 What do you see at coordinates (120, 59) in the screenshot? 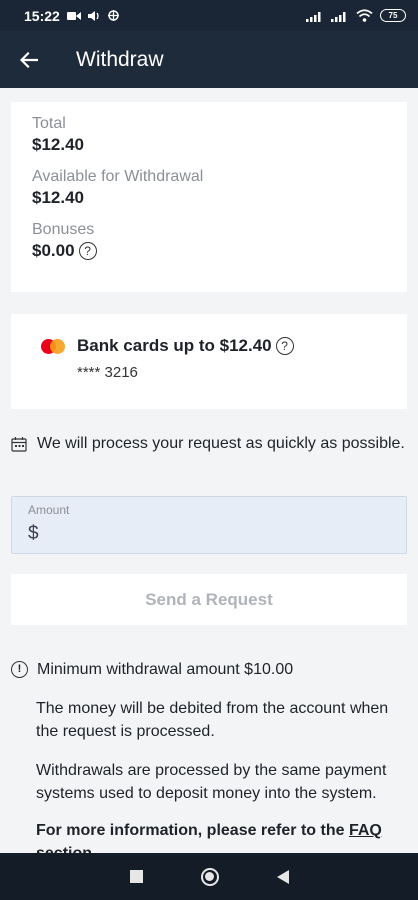
I see `page-title: Withdraw` at bounding box center [120, 59].